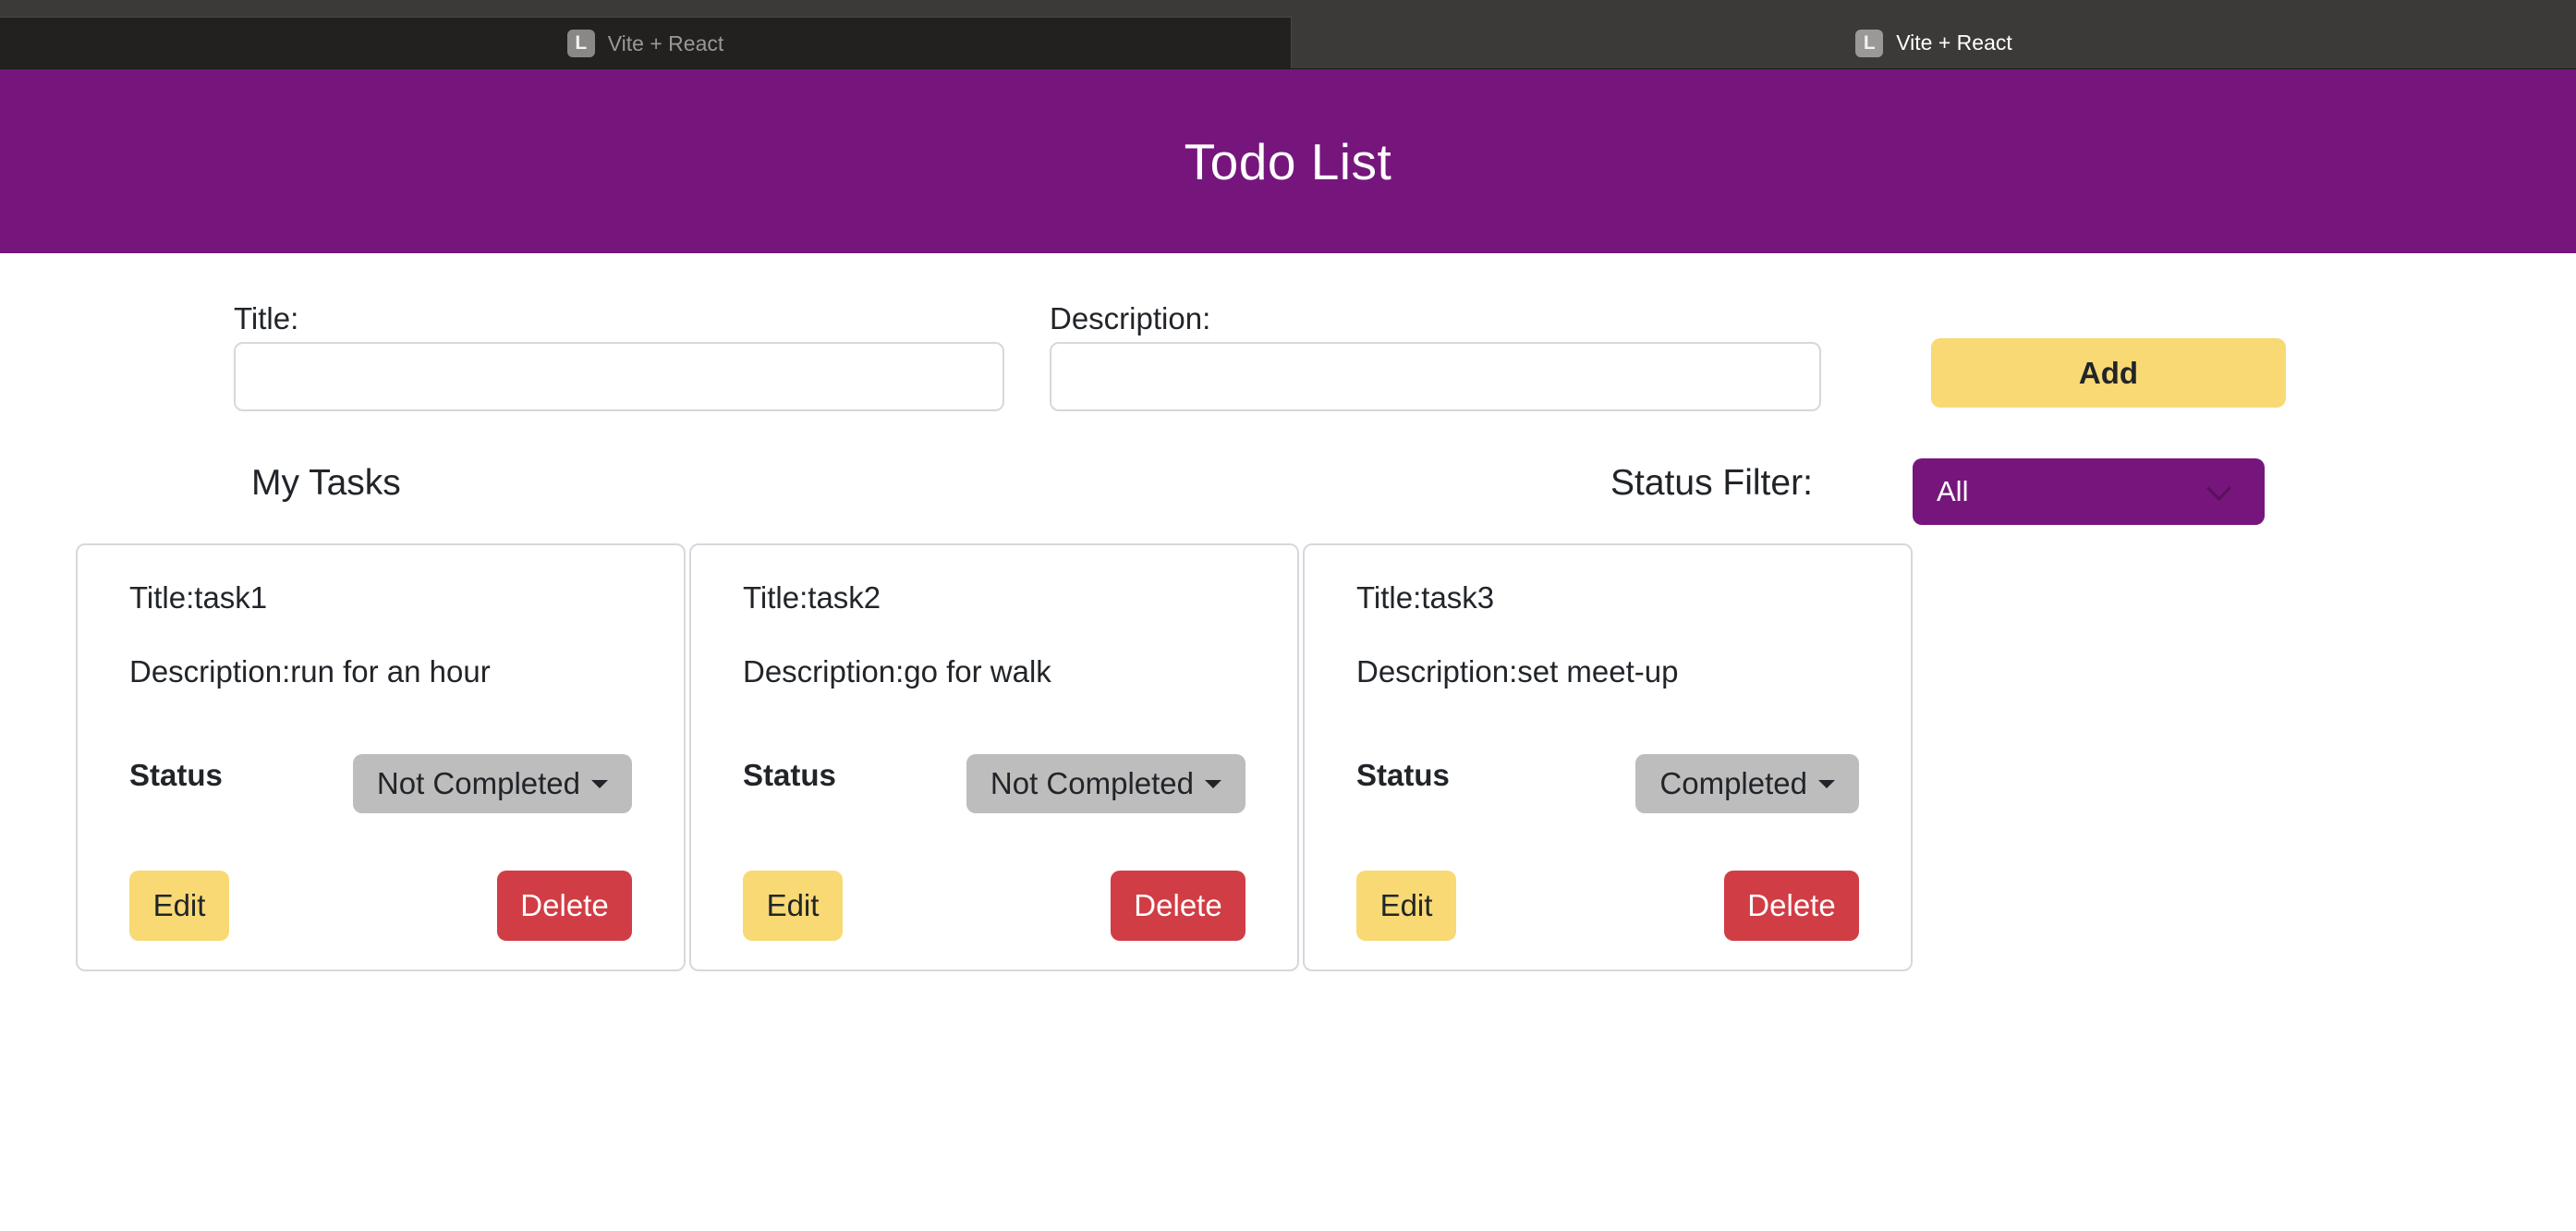  I want to click on chevron-down-icon, so click(2218, 488).